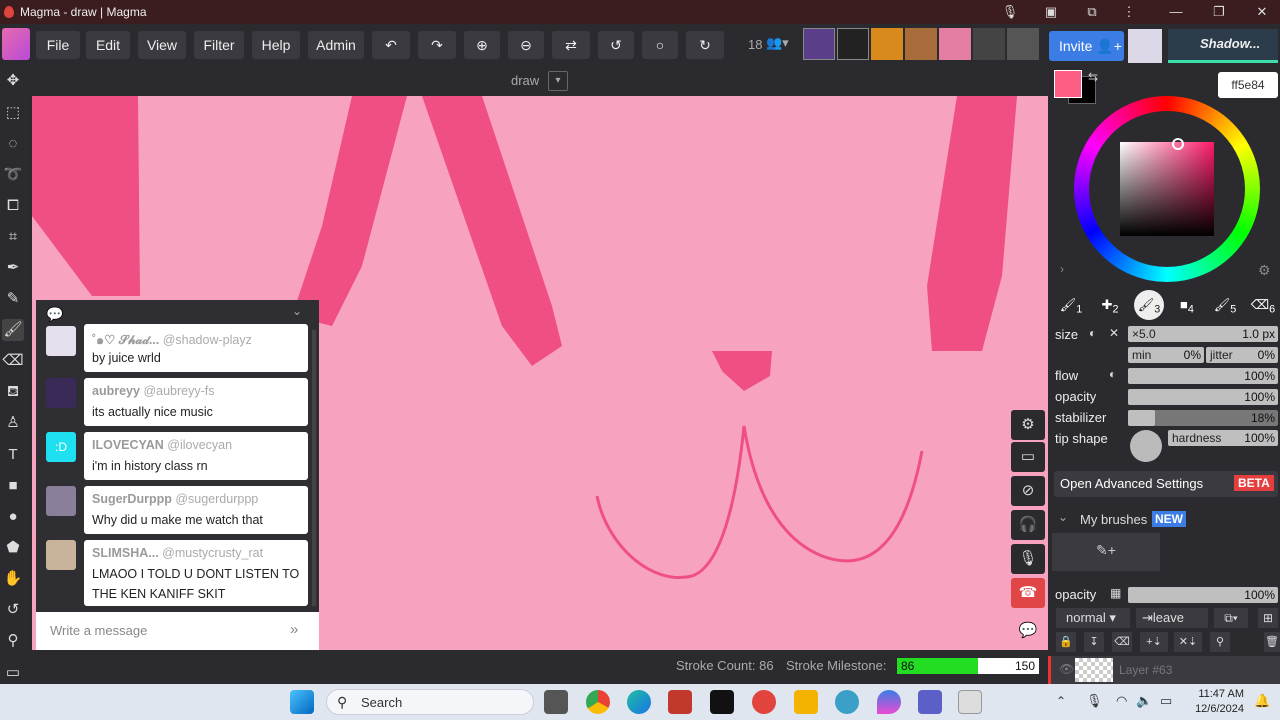  What do you see at coordinates (1092, 12) in the screenshot?
I see `extensions-icon: ⧉` at bounding box center [1092, 12].